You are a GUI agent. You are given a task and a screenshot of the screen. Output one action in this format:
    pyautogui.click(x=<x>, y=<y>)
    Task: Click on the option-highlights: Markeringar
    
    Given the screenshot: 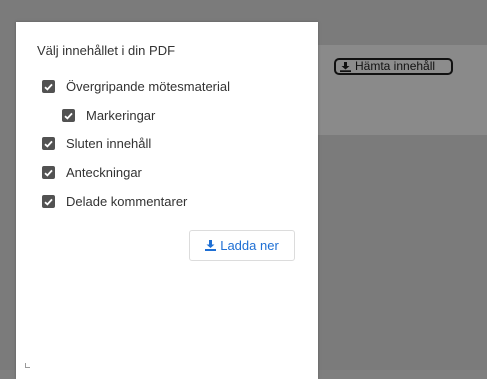 What is the action you would take?
    pyautogui.click(x=108, y=115)
    